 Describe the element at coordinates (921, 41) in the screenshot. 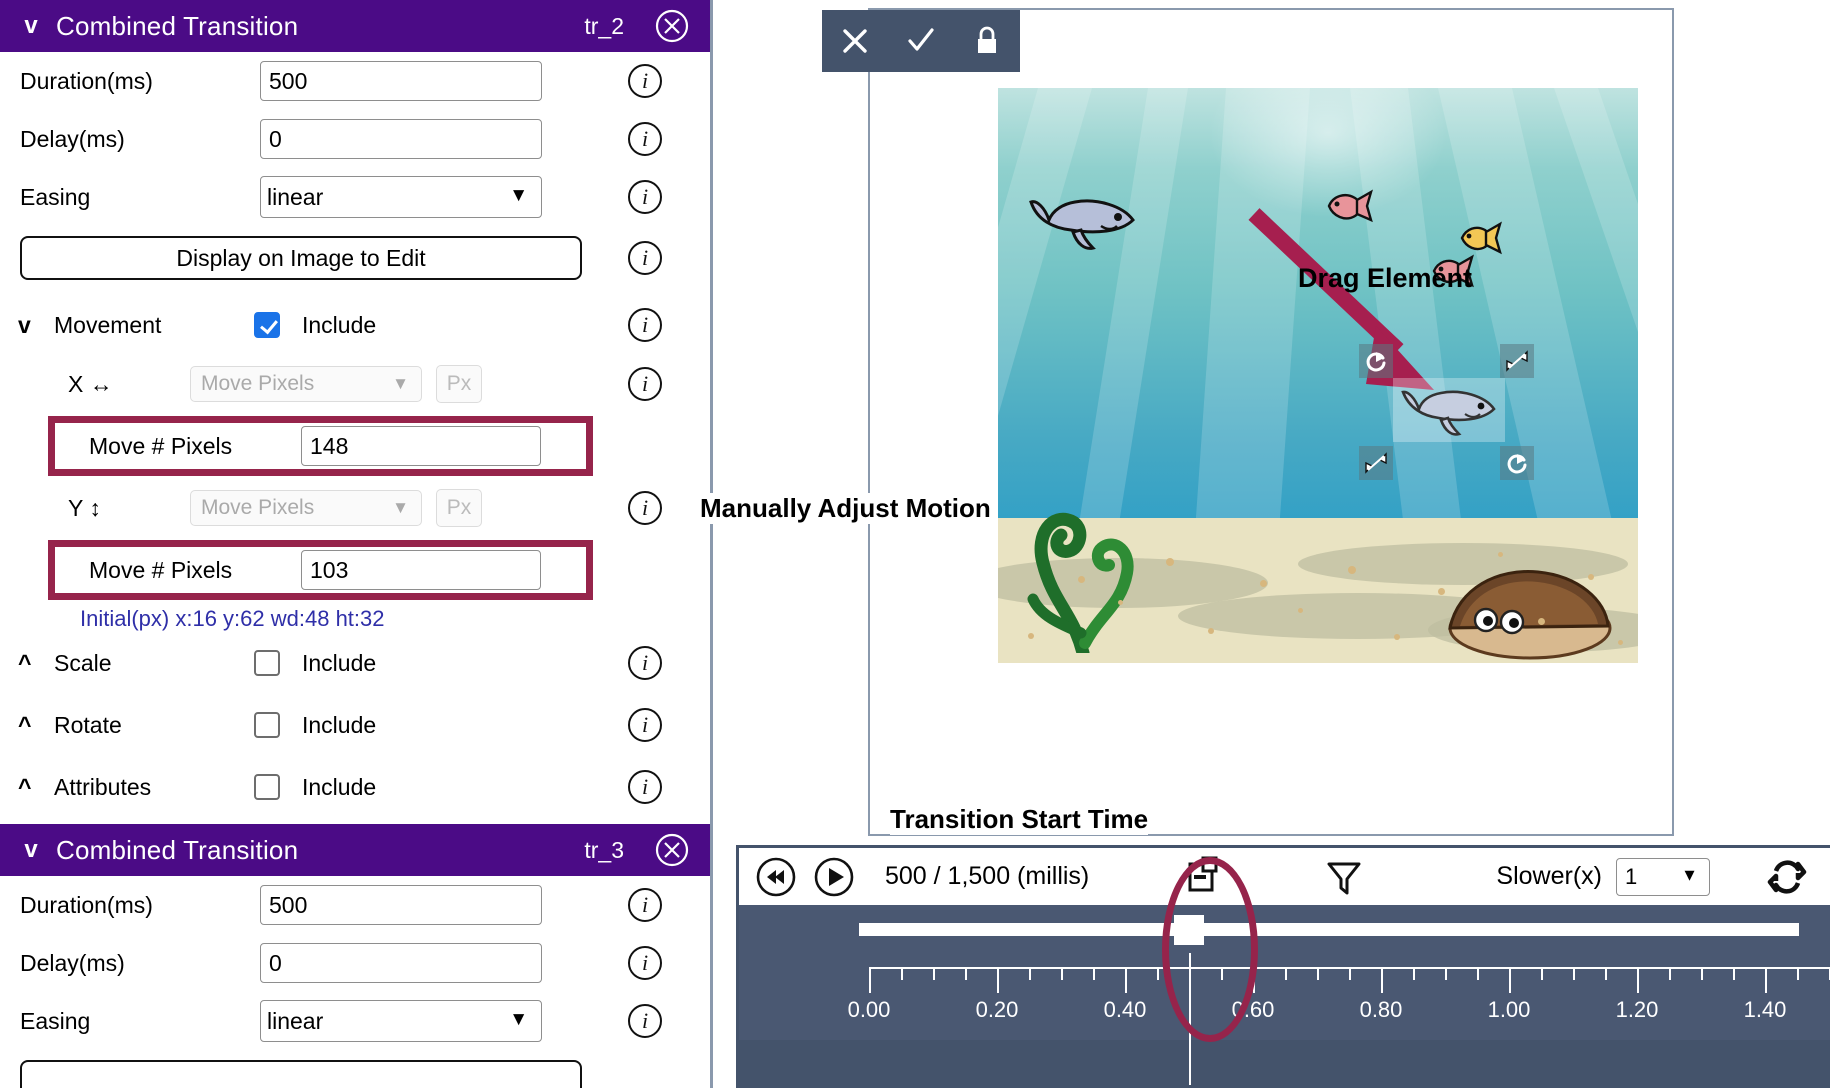

I see `check-icon` at that location.